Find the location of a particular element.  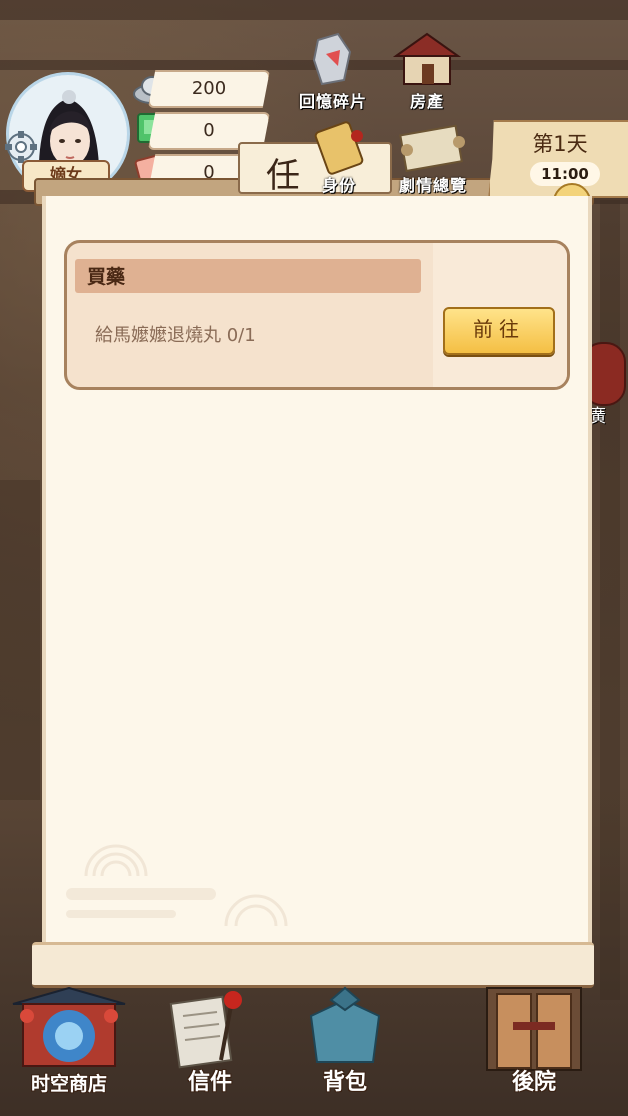

identity-label: 身份 is located at coordinates (338, 185).